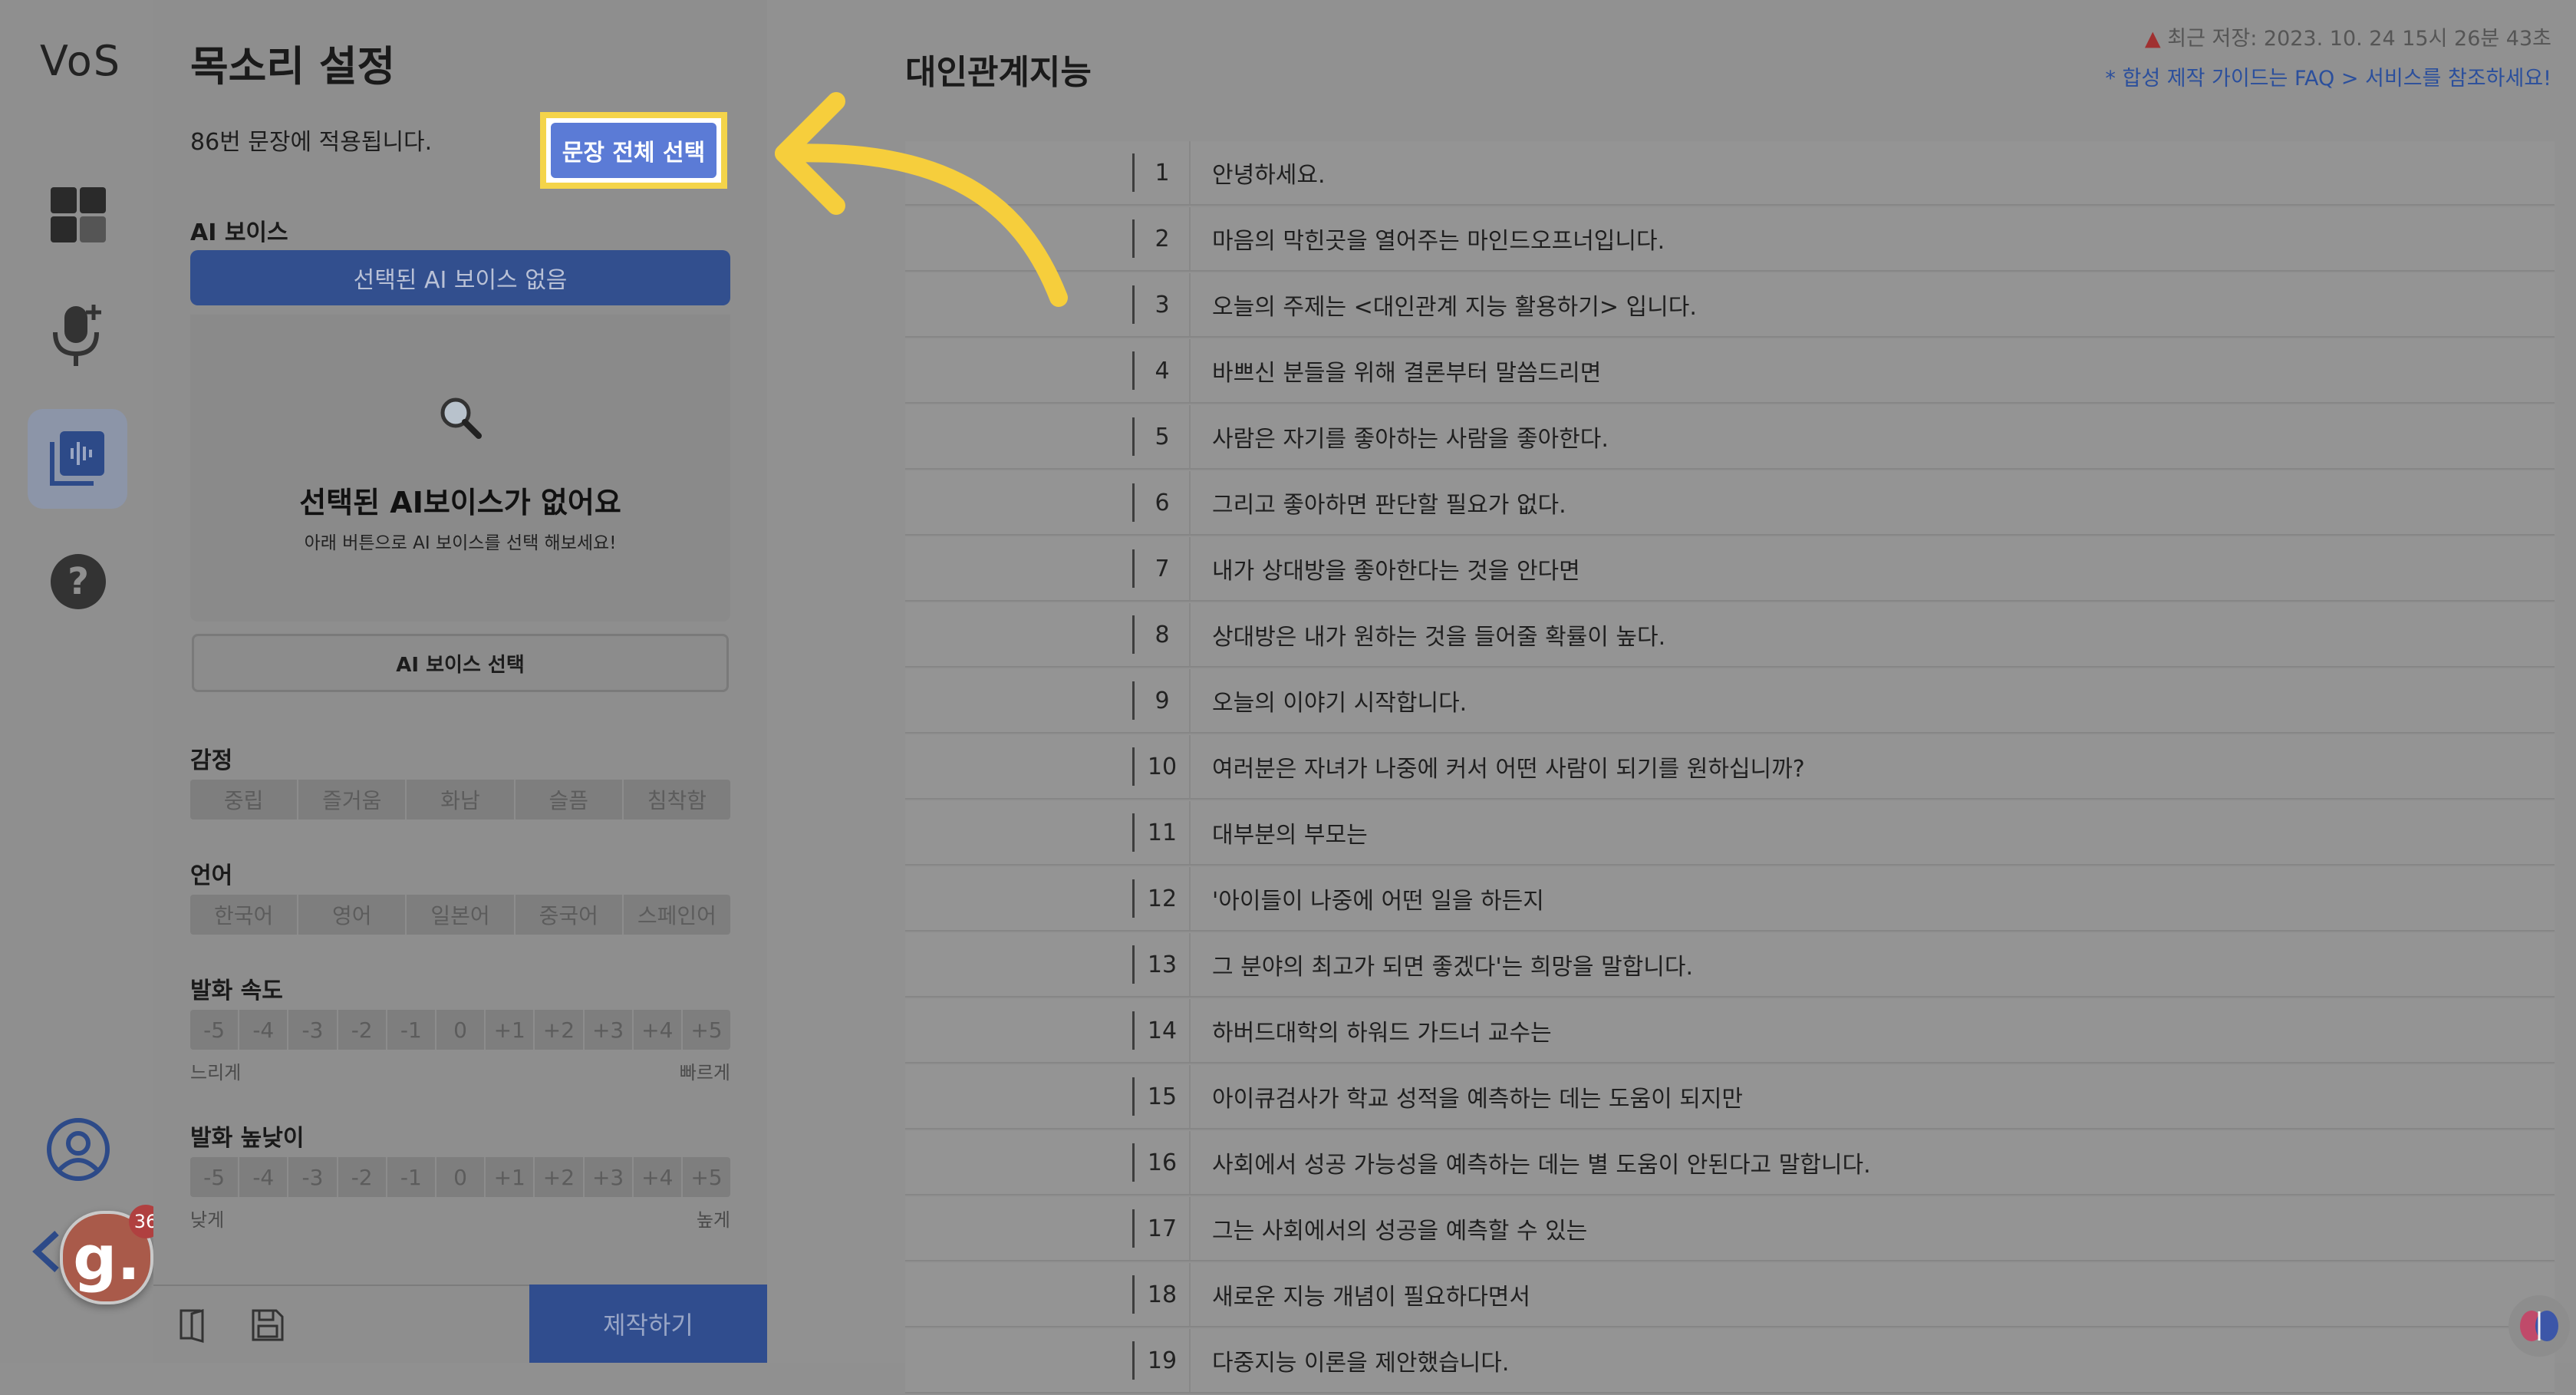 This screenshot has height=1395, width=2576. I want to click on pitch-option: -4, so click(264, 1177).